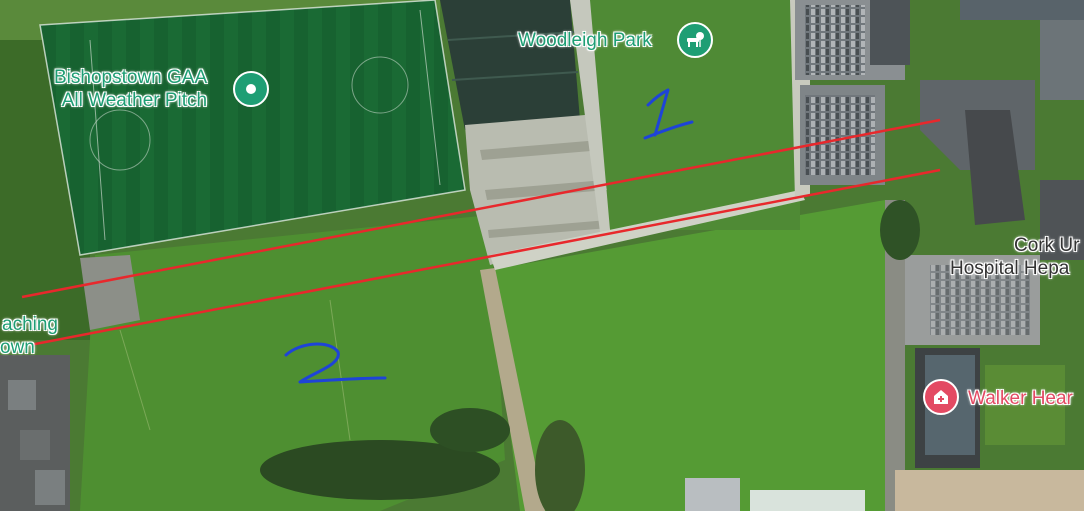 The height and width of the screenshot is (511, 1084). Describe the element at coordinates (17, 347) in the screenshot. I see `left-label-line2: own` at that location.